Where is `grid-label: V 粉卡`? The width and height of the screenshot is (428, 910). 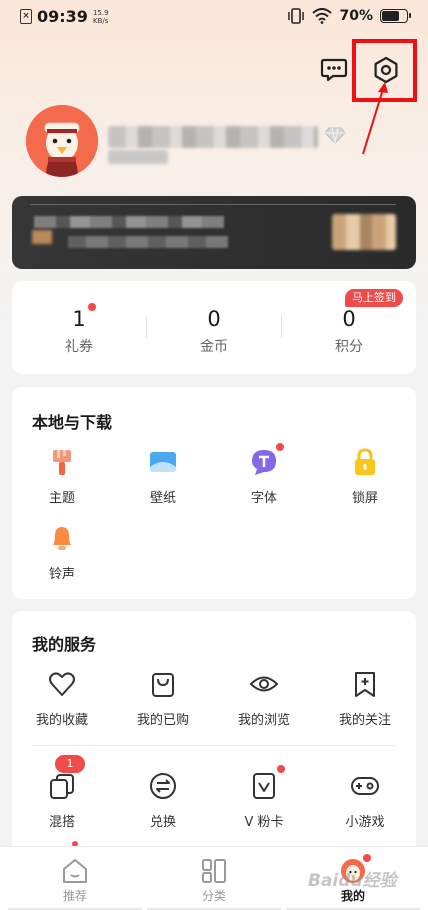 grid-label: V 粉卡 is located at coordinates (264, 822).